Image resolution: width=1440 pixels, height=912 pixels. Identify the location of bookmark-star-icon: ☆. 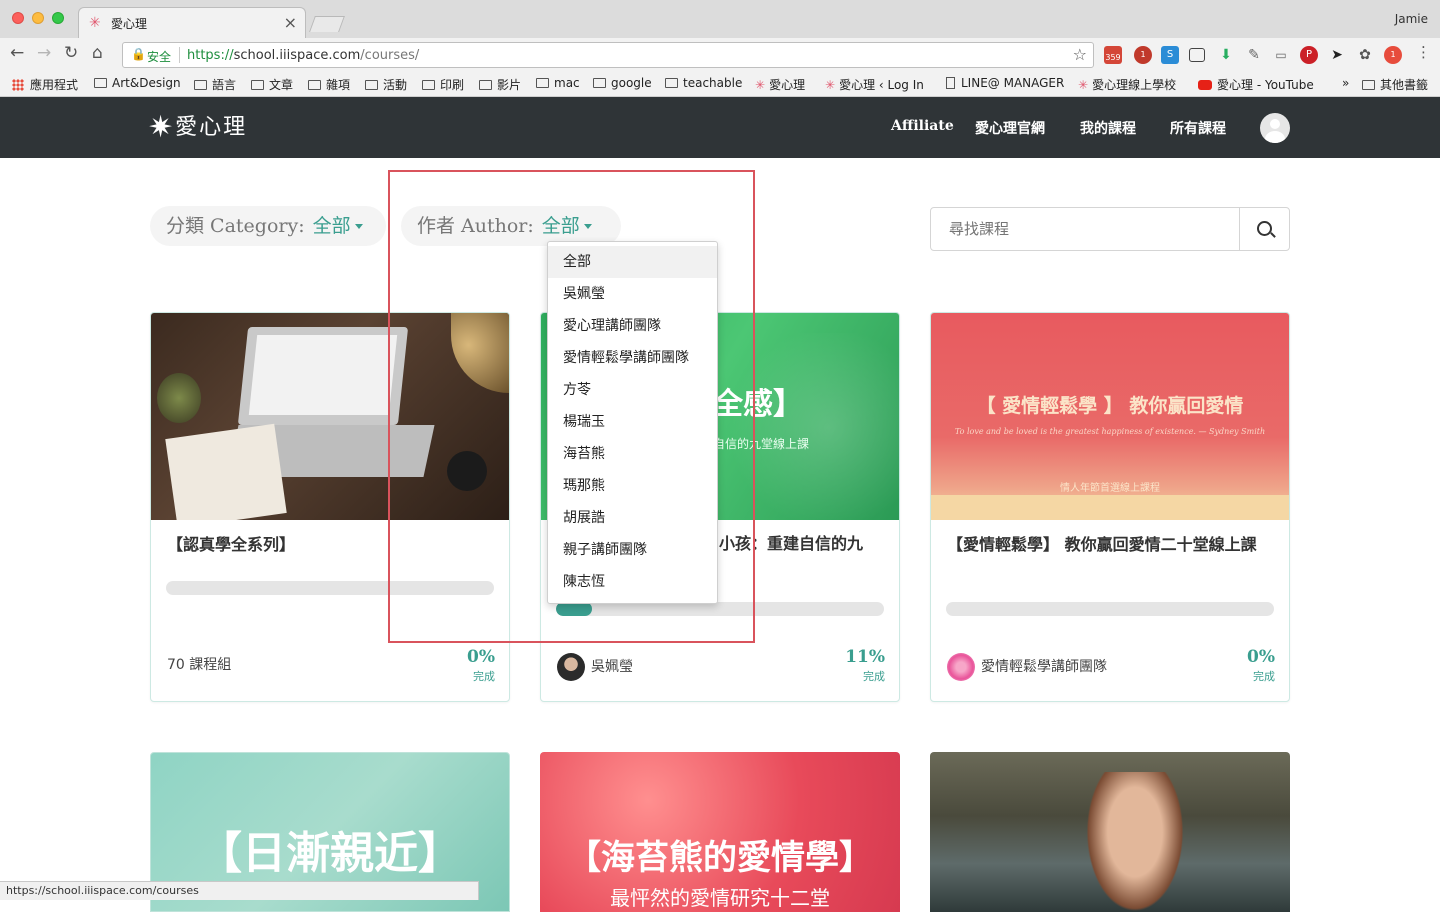
(1080, 54).